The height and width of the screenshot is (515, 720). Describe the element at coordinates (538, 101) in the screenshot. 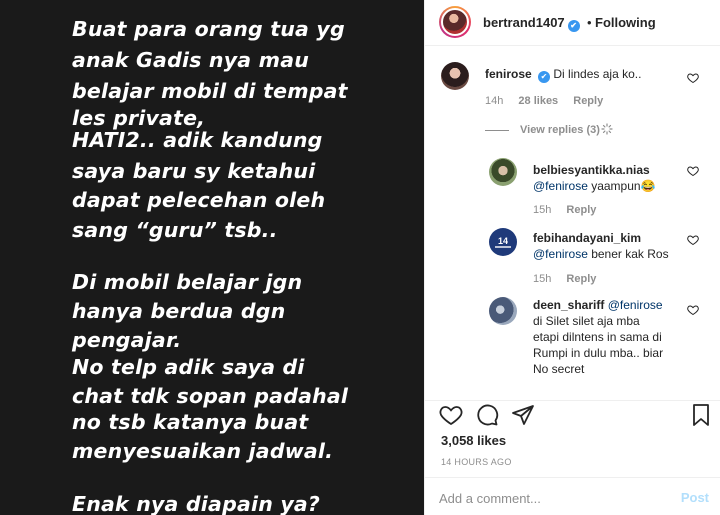

I see `comment-likes: 28 likes` at that location.